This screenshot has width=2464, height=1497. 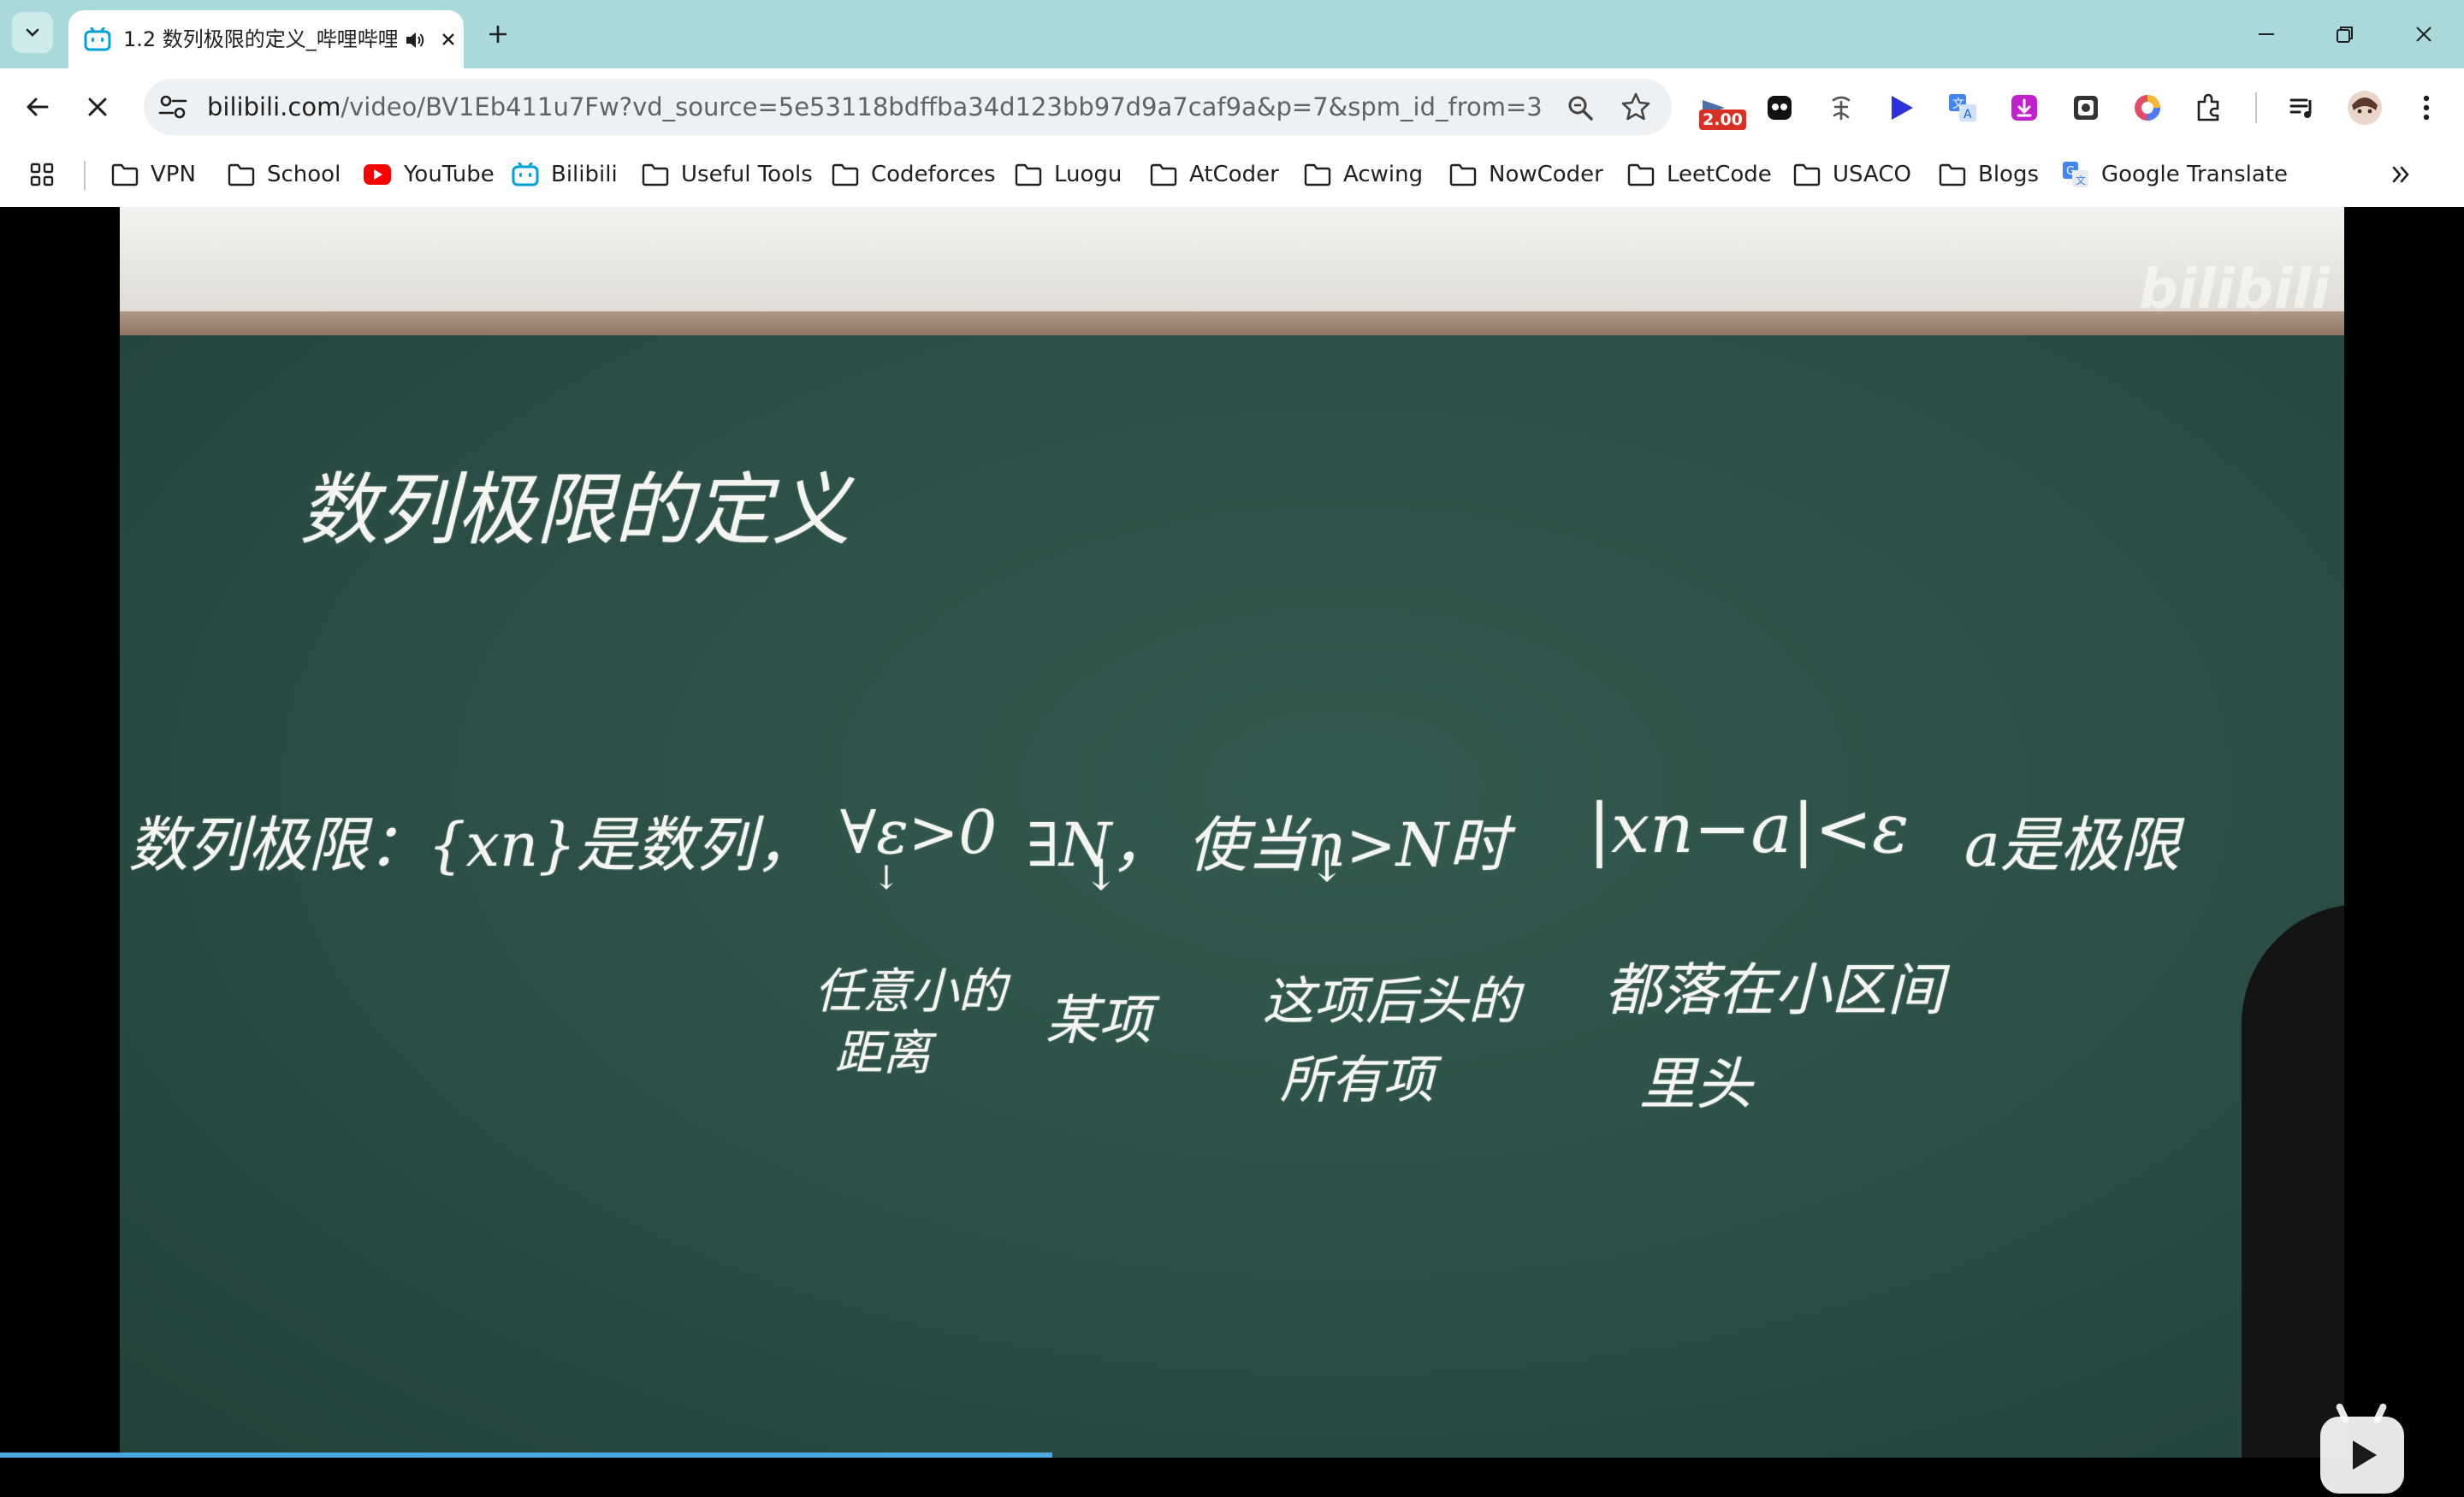 What do you see at coordinates (1357, 1080) in the screenshot?
I see `note-after-2: 所有项` at bounding box center [1357, 1080].